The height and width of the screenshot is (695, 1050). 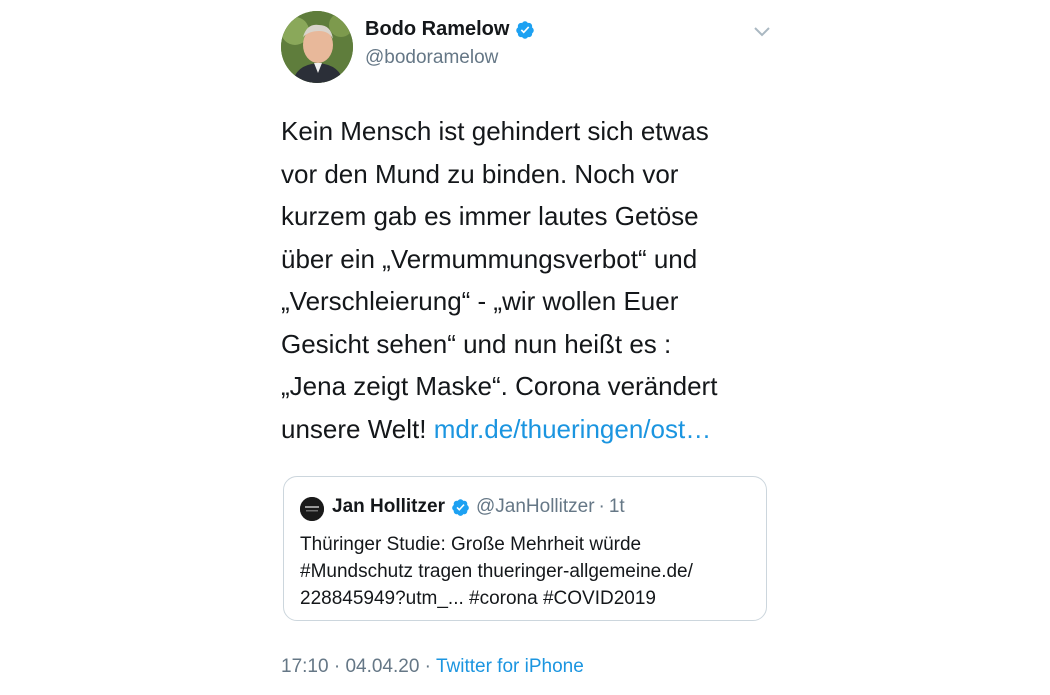 I want to click on tweet-line: über ein „Vermummungsverbot“ und, so click(x=489, y=258).